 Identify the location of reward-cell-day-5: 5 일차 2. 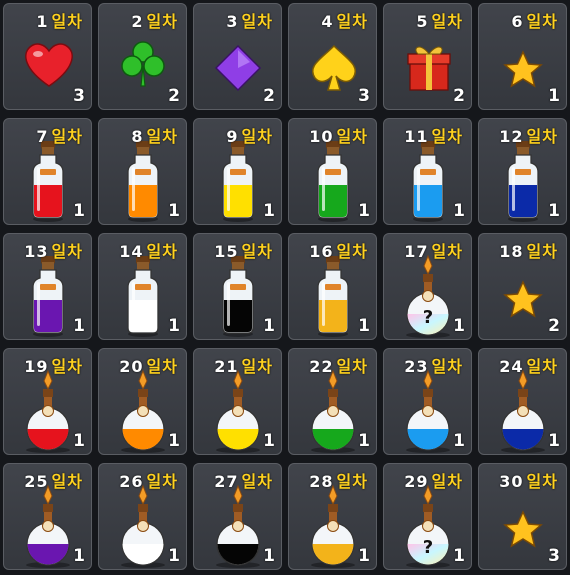
(427, 56).